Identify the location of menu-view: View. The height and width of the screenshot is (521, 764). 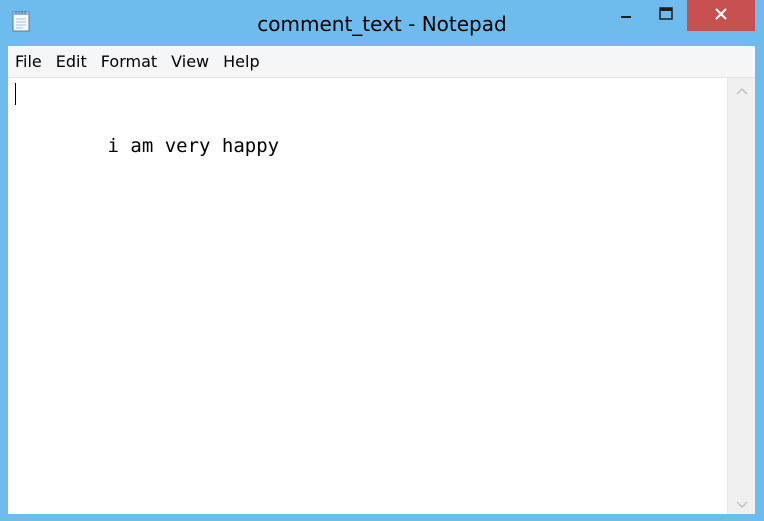
(190, 62).